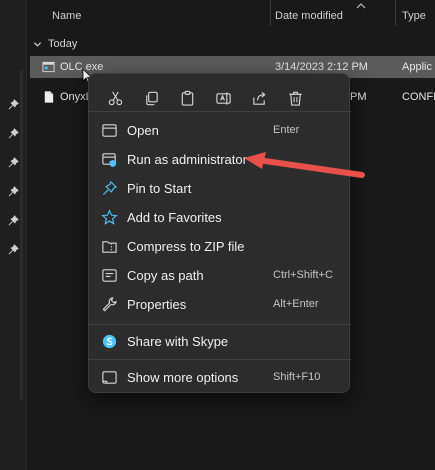 This screenshot has height=470, width=435. Describe the element at coordinates (303, 275) in the screenshot. I see `menu-item-shortcut: Ctrl+Shift+C` at that location.